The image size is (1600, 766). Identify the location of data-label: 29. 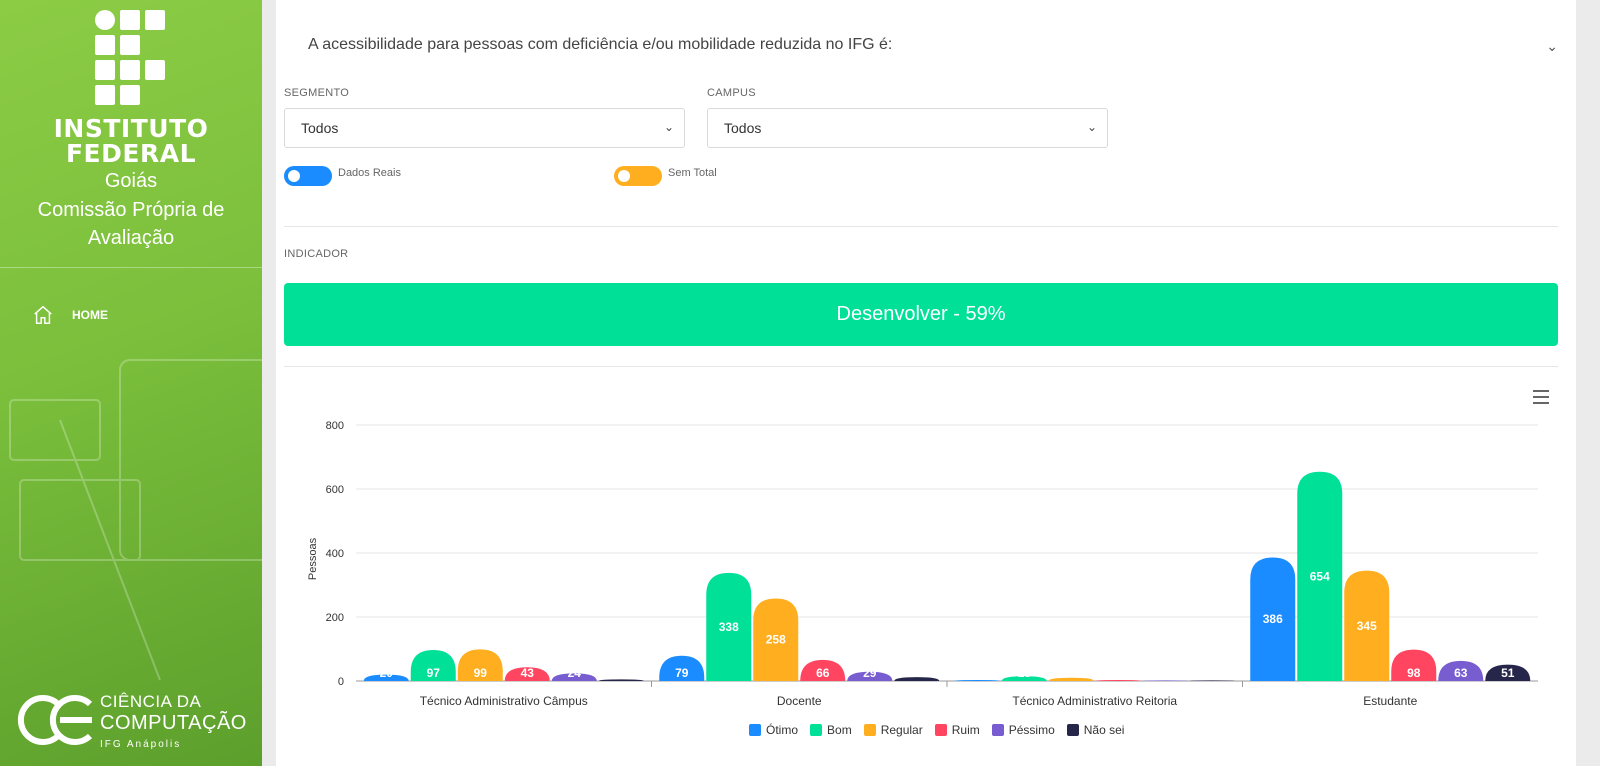
(870, 673).